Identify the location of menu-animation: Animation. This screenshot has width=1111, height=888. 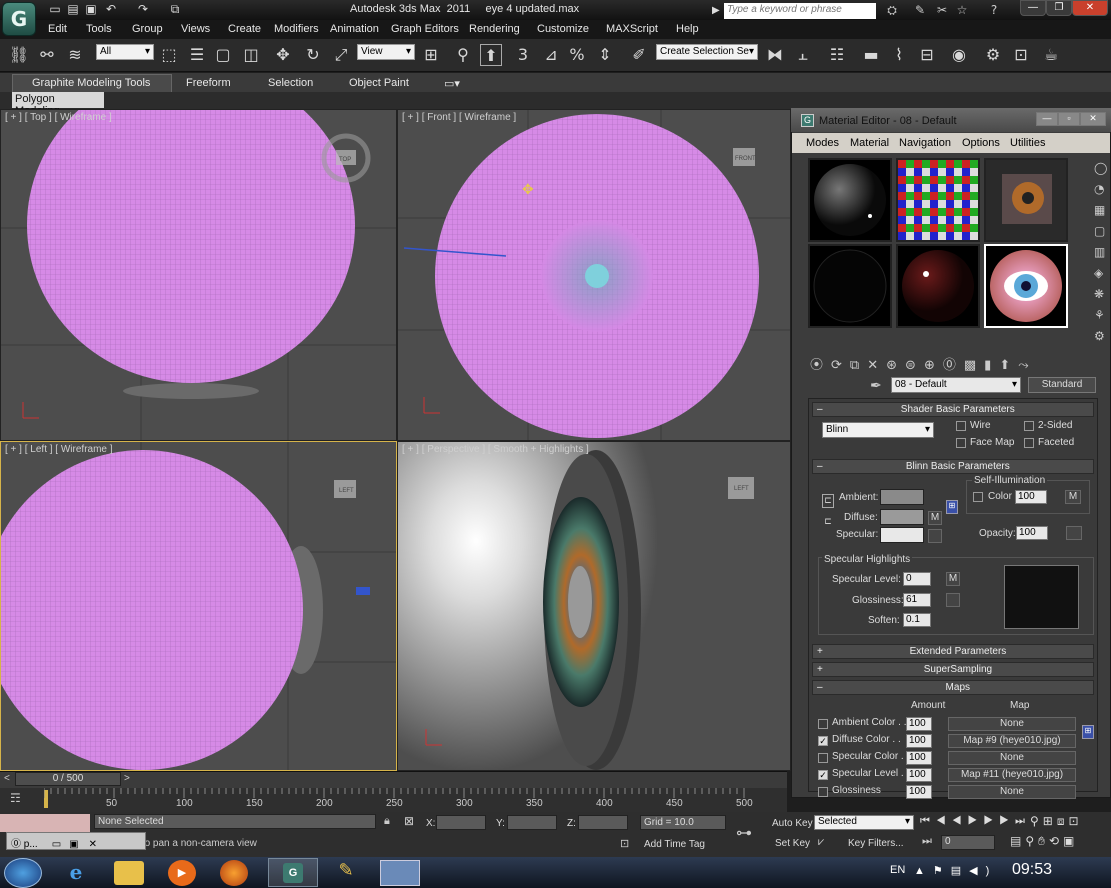
(354, 29).